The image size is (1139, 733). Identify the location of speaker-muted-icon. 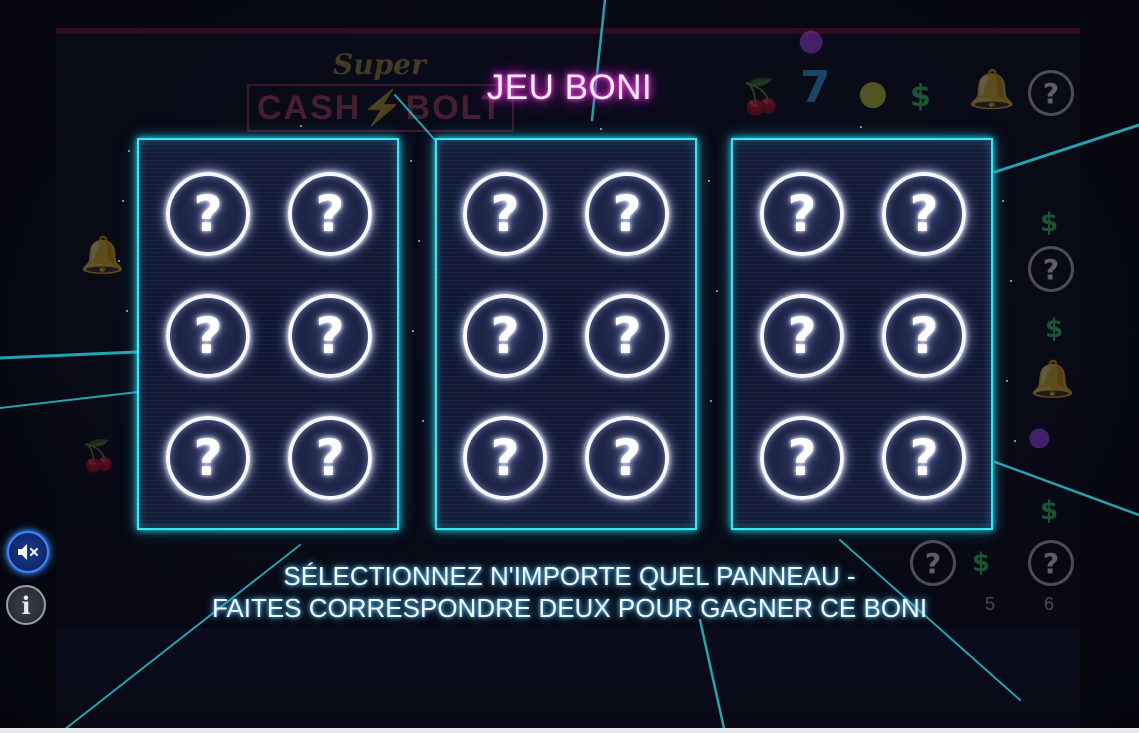
(28, 552).